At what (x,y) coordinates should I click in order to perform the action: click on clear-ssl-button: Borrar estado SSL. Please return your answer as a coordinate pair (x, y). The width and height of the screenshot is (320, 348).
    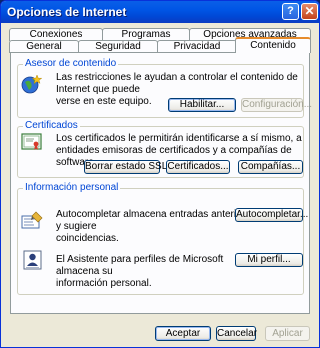
    Looking at the image, I should click on (125, 167).